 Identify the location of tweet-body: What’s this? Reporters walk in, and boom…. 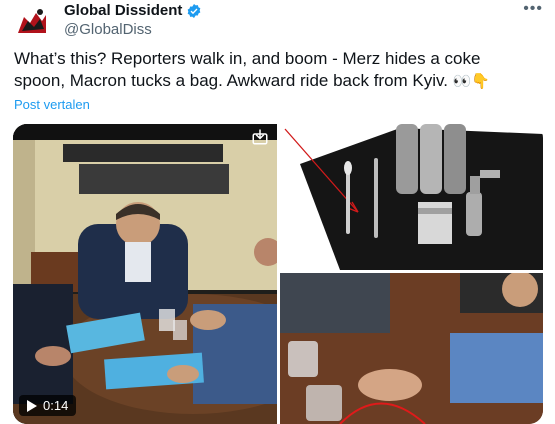
(247, 69).